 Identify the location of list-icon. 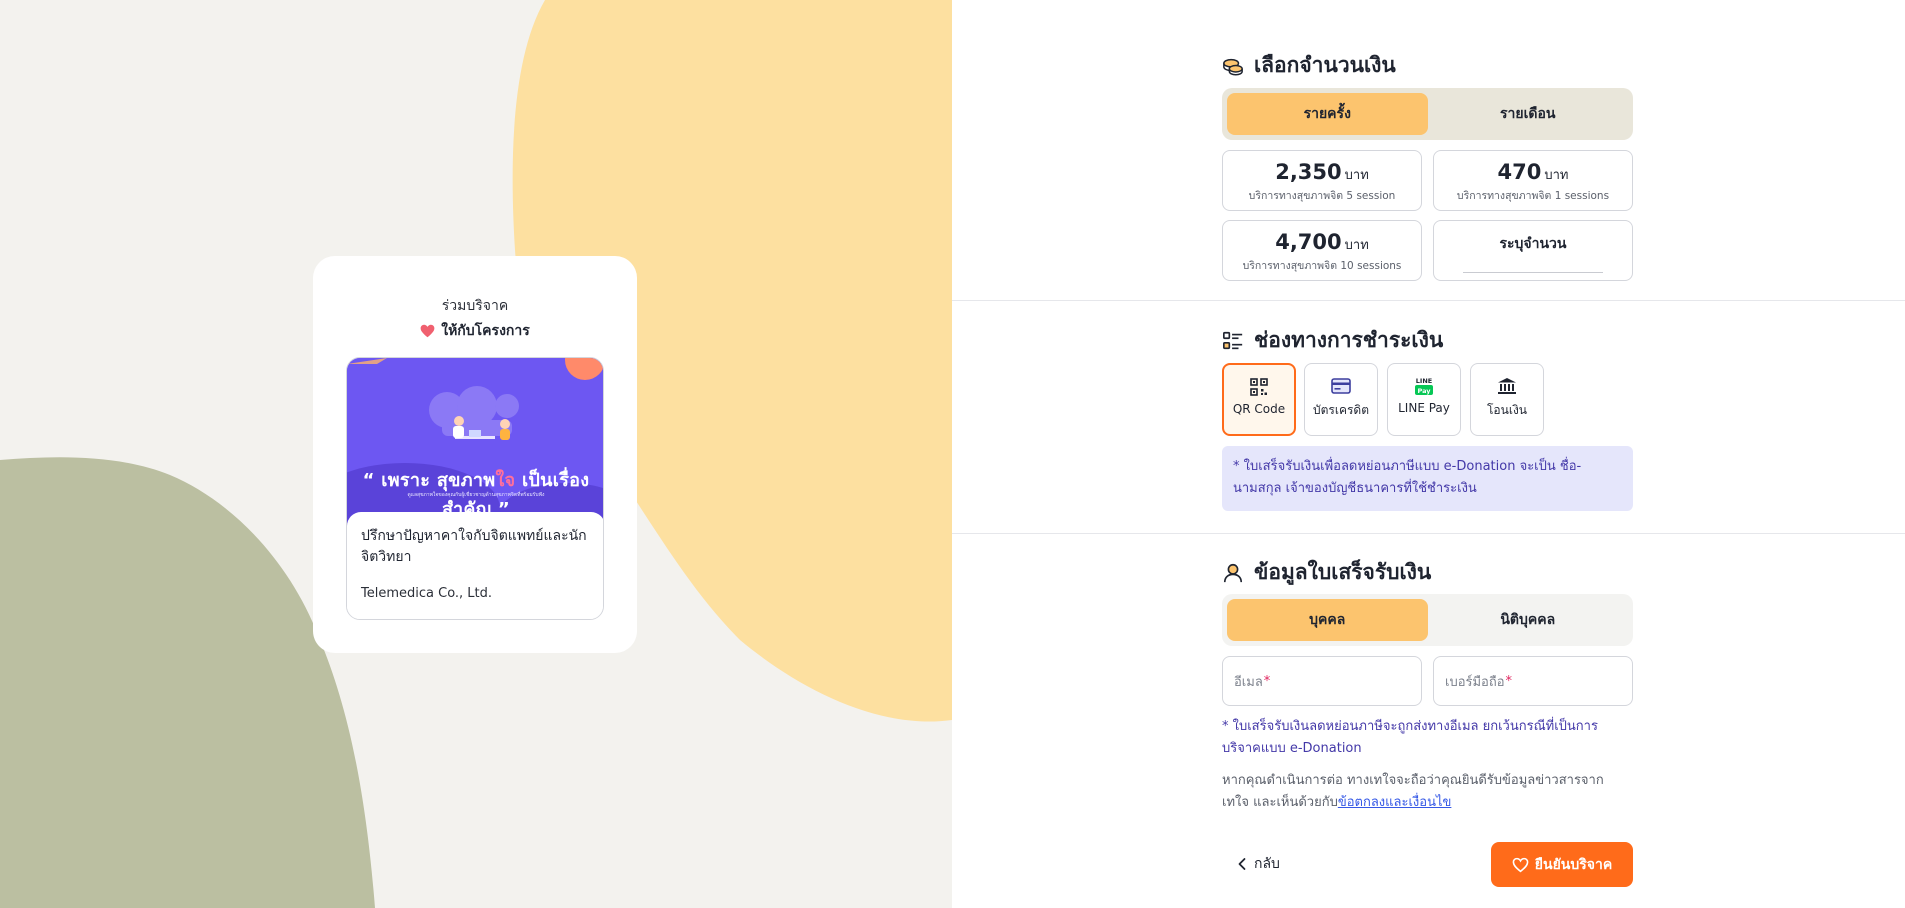
(1233, 340).